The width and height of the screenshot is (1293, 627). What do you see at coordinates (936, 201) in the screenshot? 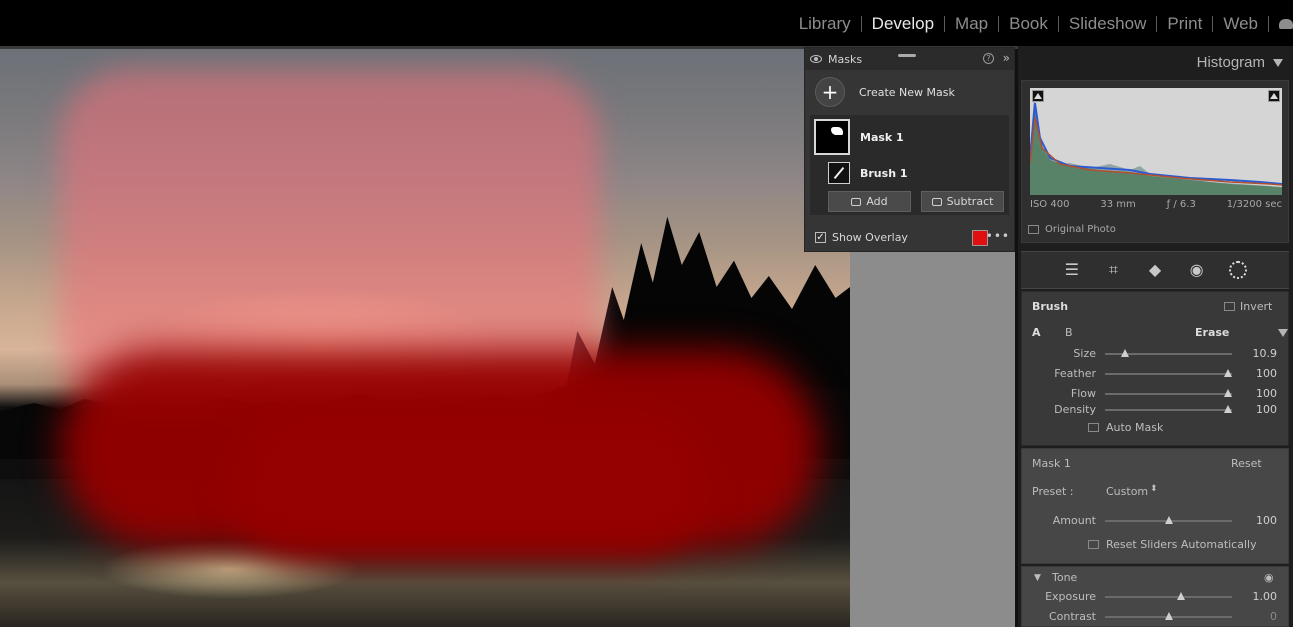
I see `subtract-mask-icon` at bounding box center [936, 201].